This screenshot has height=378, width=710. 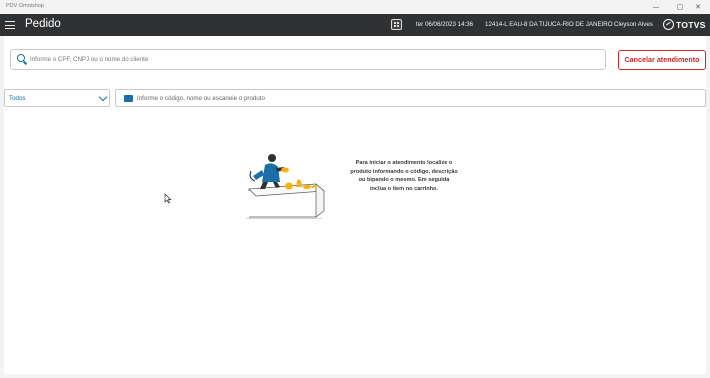 I want to click on client-search-input: Informe o CPF, CNPJ ou o nome do cliente, so click(x=308, y=59).